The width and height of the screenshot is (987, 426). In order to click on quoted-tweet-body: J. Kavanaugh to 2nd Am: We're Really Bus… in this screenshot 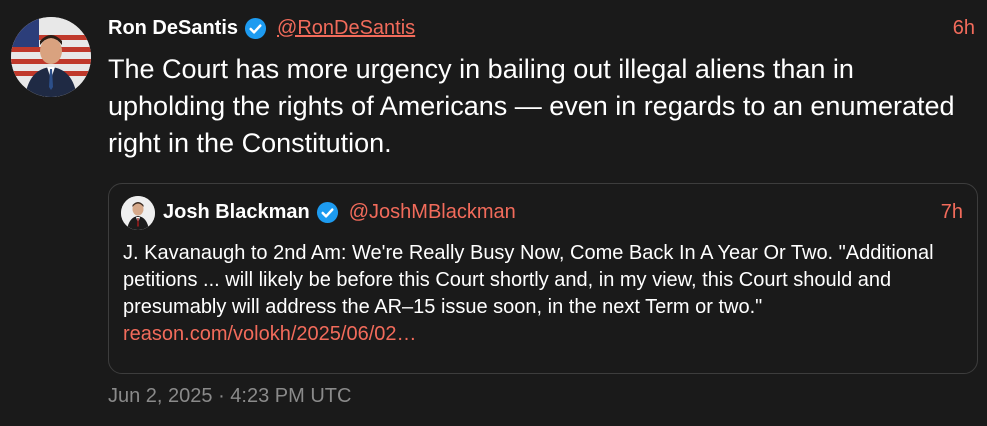, I will do `click(528, 280)`.